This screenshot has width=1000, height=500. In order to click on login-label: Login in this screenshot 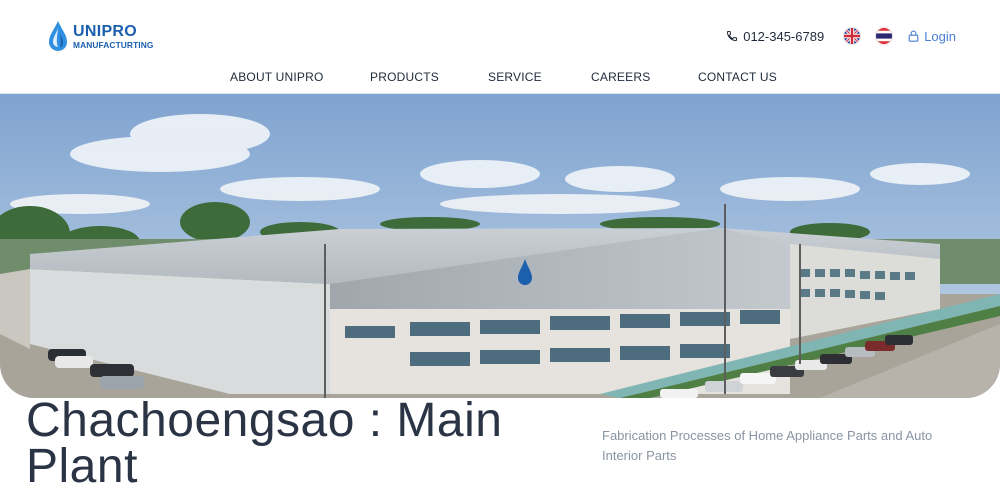, I will do `click(940, 36)`.